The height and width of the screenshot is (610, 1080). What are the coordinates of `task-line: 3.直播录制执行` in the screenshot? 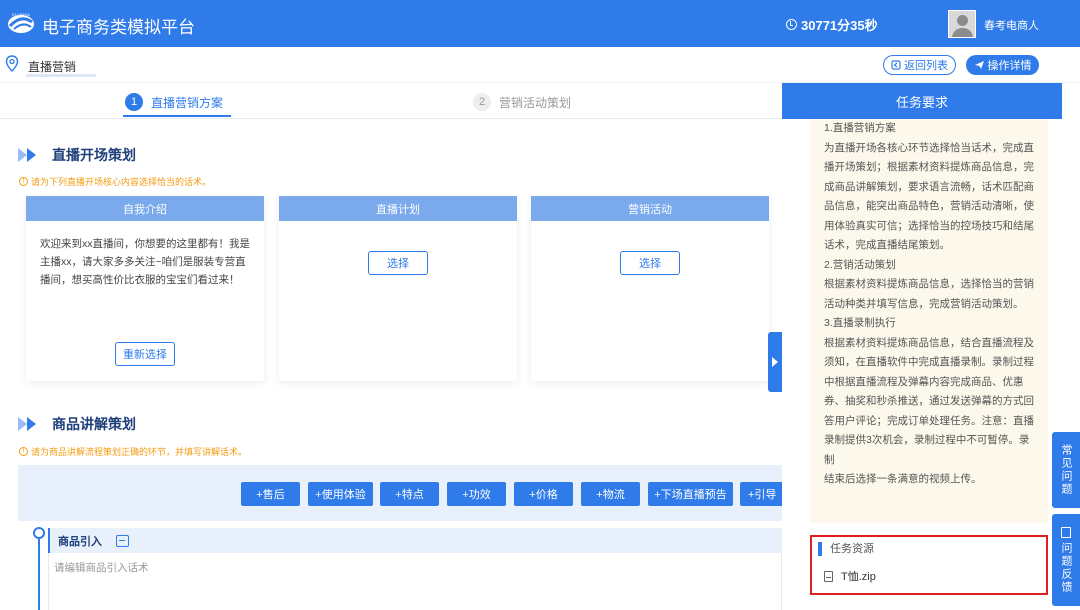 It's located at (860, 323).